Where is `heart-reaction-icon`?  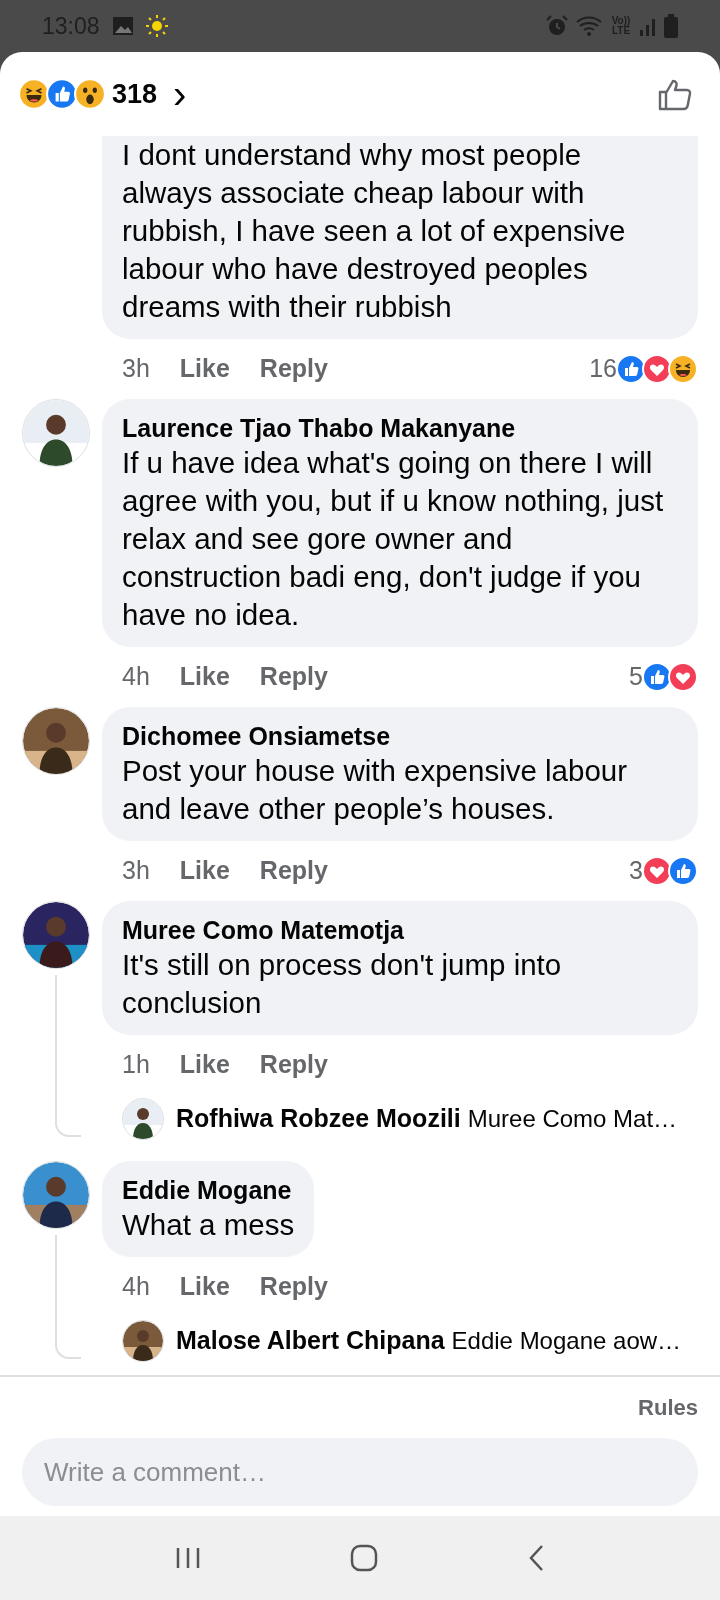 heart-reaction-icon is located at coordinates (683, 677).